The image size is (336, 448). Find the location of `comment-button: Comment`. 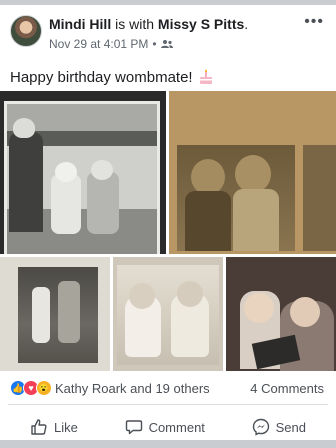

comment-button: Comment is located at coordinates (165, 427).